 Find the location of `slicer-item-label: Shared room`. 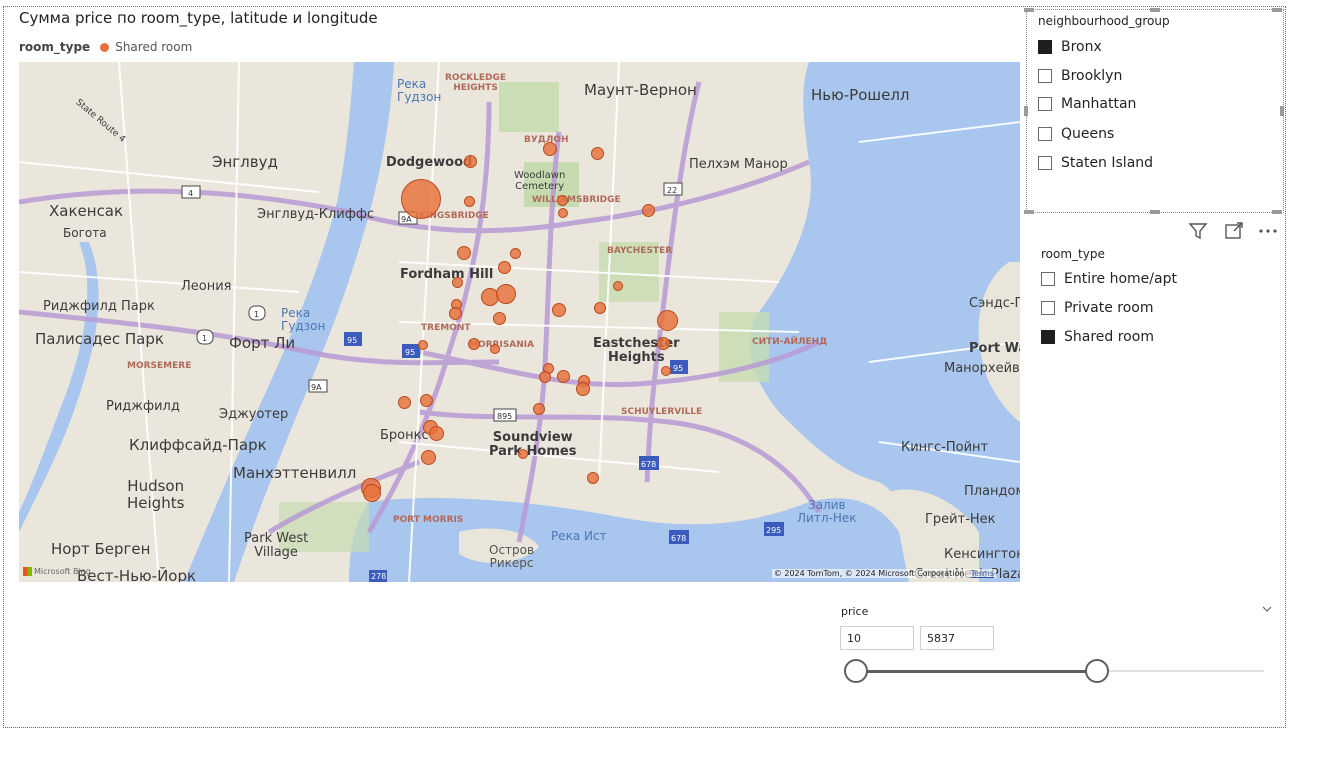

slicer-item-label: Shared room is located at coordinates (1109, 337).